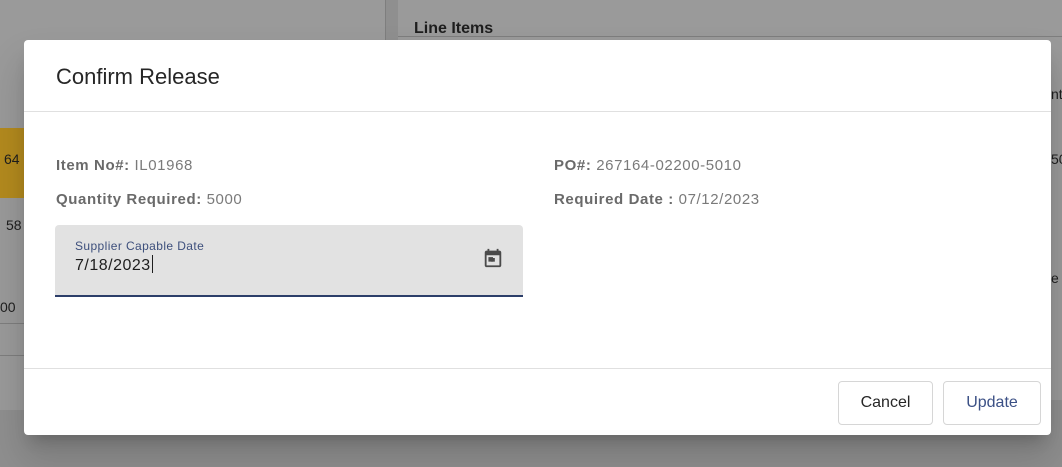 This screenshot has width=1062, height=467. What do you see at coordinates (14, 225) in the screenshot?
I see `background-fragment: 58` at bounding box center [14, 225].